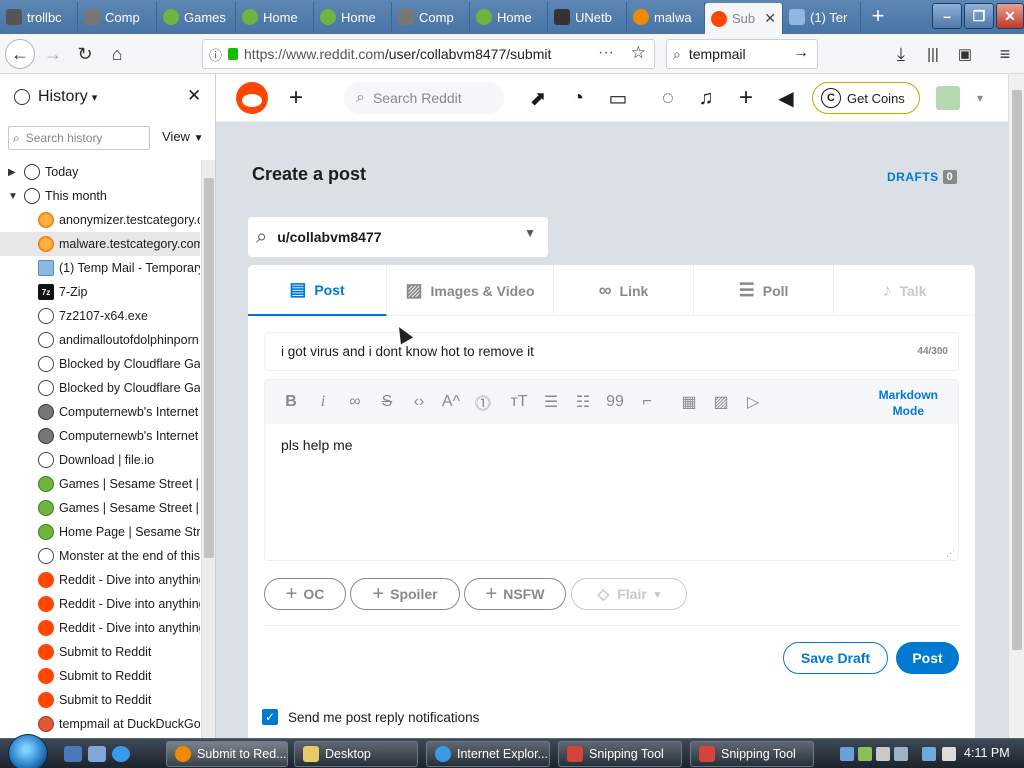 This screenshot has height=768, width=1024. Describe the element at coordinates (215, 54) in the screenshot. I see `info-icon: ⓘ` at that location.